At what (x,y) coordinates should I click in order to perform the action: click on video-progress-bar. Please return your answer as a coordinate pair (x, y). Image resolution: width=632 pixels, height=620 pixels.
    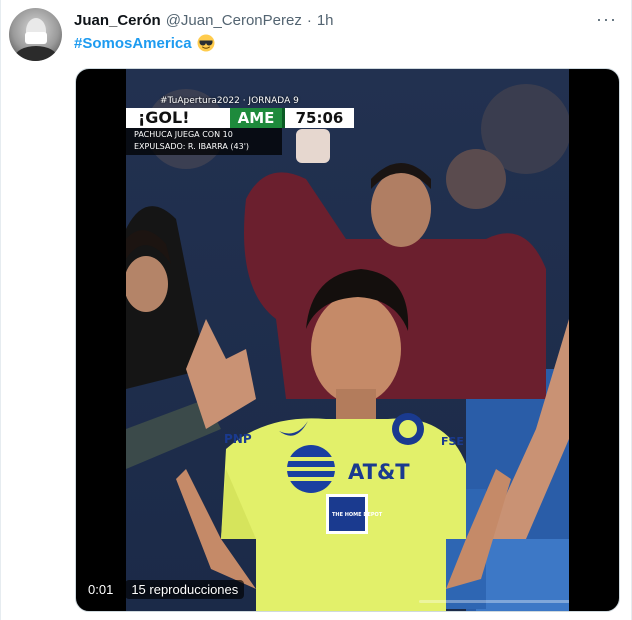
    Looking at the image, I should click on (494, 601).